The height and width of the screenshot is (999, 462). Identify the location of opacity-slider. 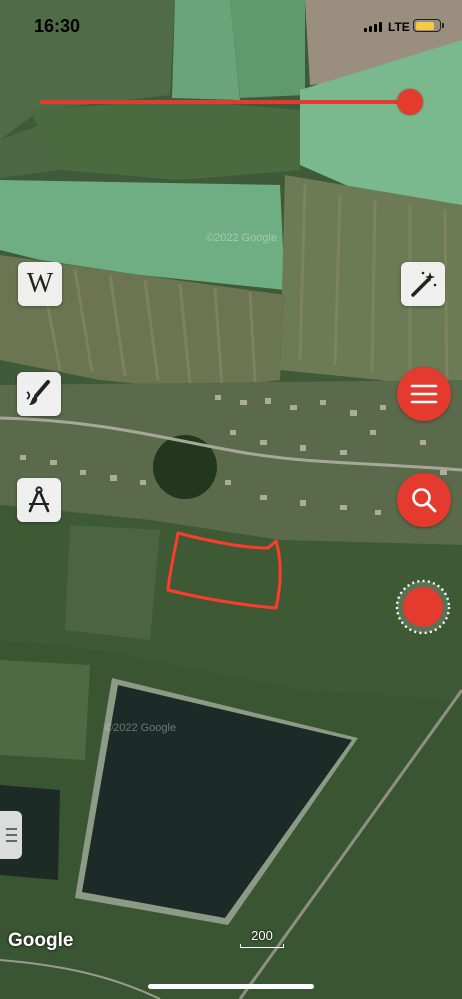
(231, 102).